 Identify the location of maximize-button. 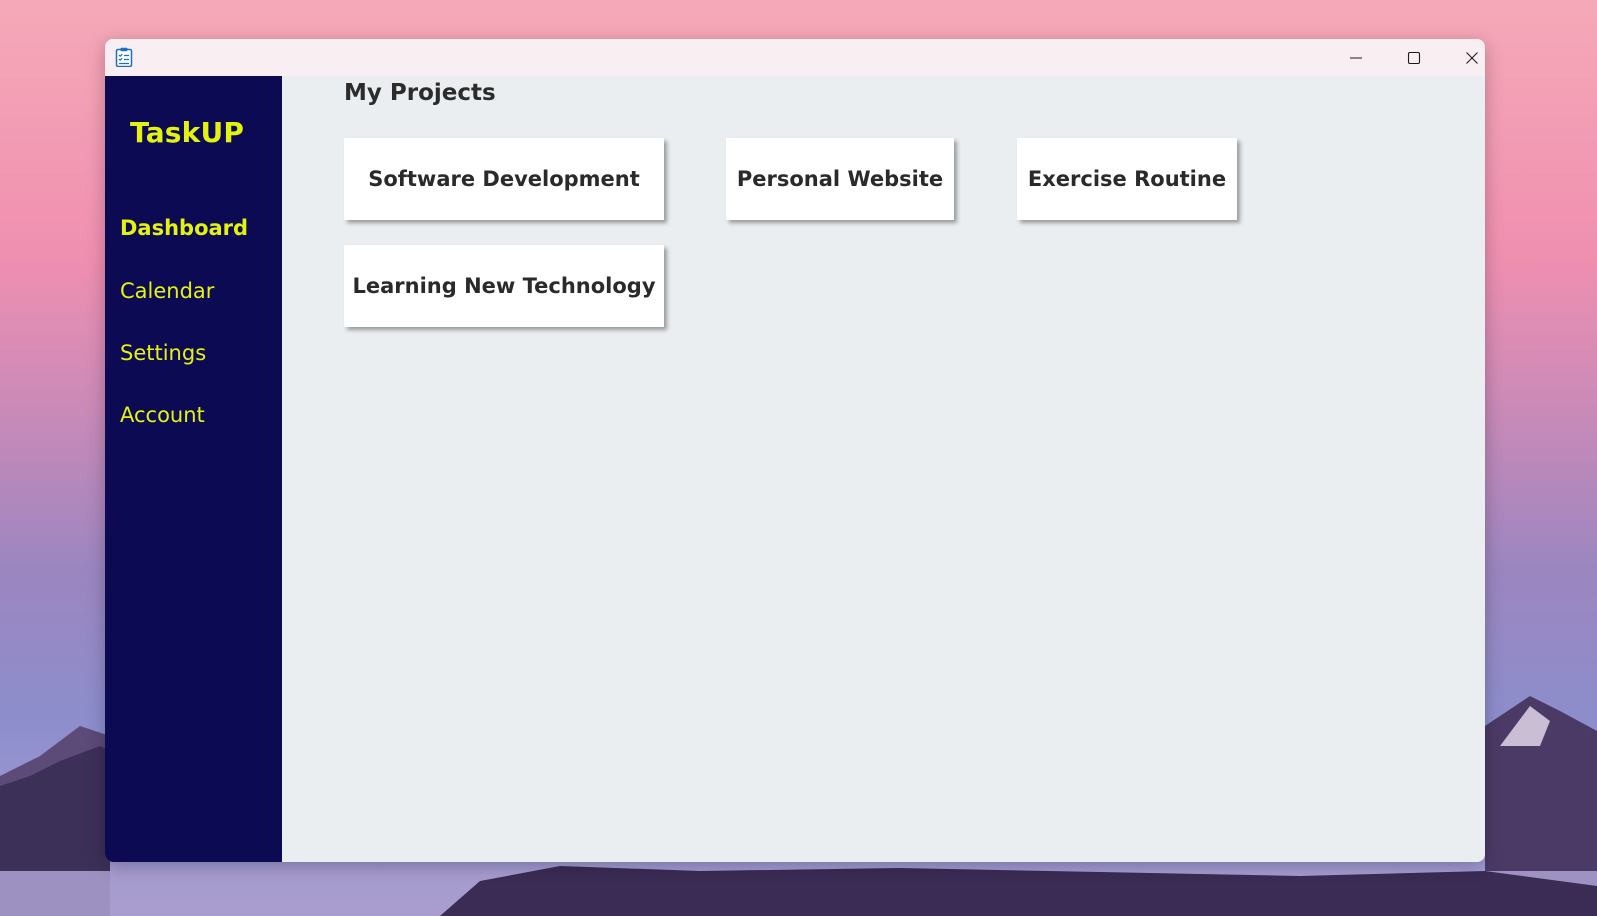
(1414, 57).